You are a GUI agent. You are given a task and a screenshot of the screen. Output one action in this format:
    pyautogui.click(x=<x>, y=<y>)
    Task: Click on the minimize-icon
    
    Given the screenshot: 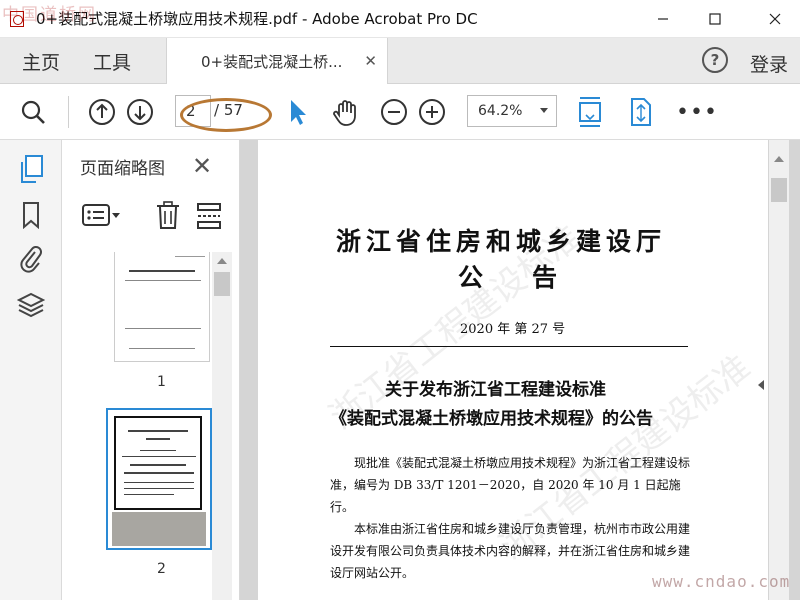 What is the action you would take?
    pyautogui.click(x=663, y=19)
    